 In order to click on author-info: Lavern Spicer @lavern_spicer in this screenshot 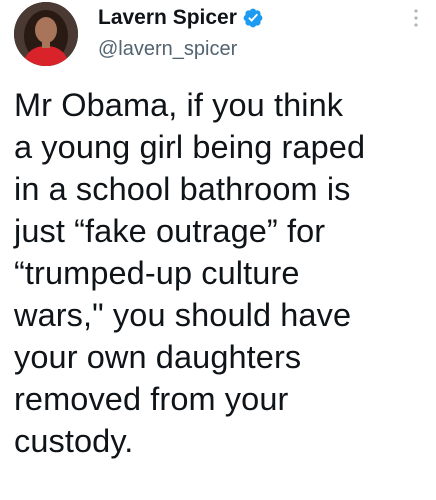, I will do `click(181, 32)`.